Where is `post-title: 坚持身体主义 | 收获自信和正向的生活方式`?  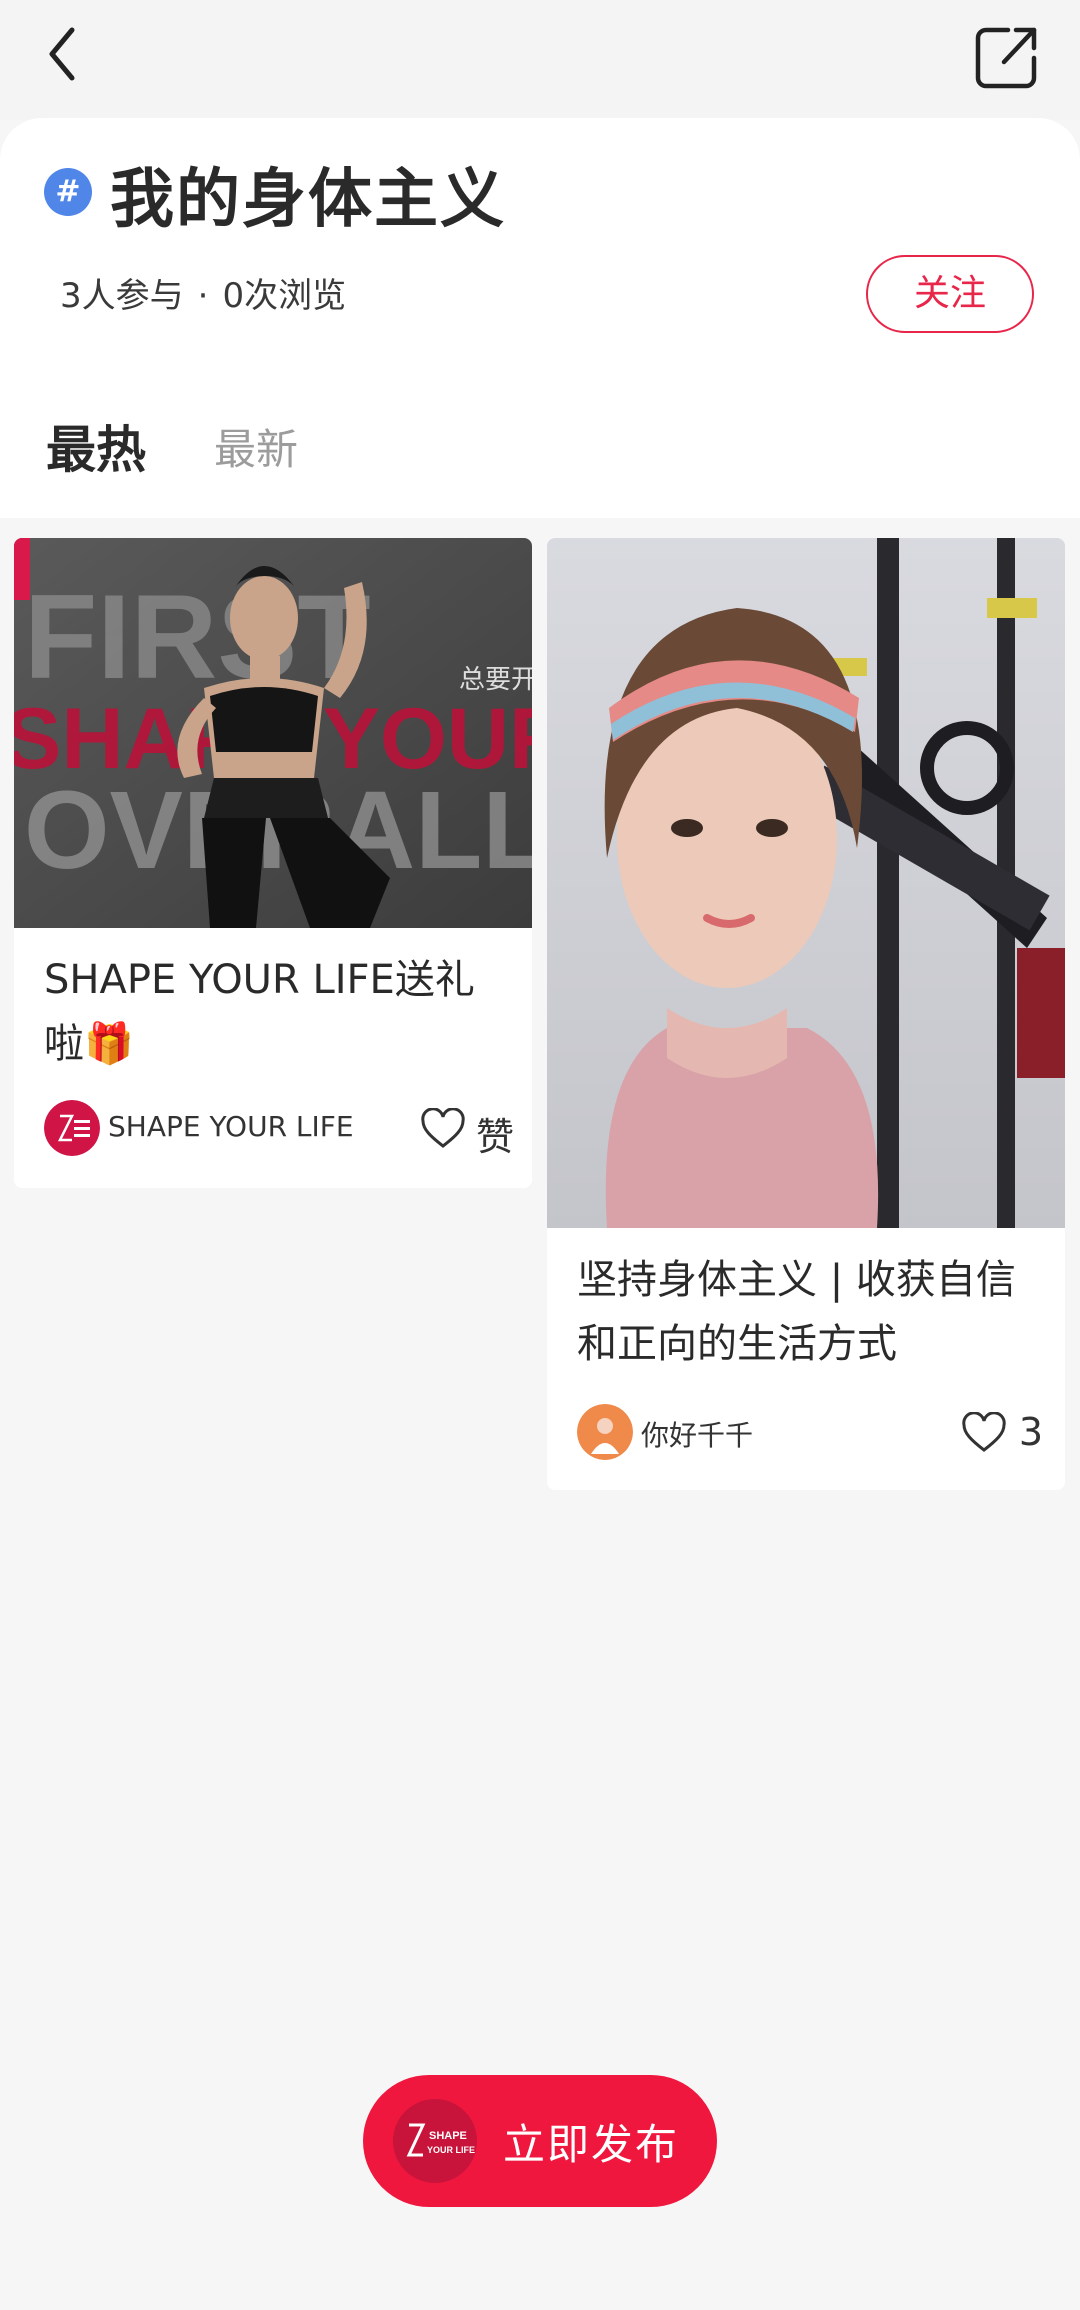
post-title: 坚持身体主义 | 收获自信和正向的生活方式 is located at coordinates (796, 1312).